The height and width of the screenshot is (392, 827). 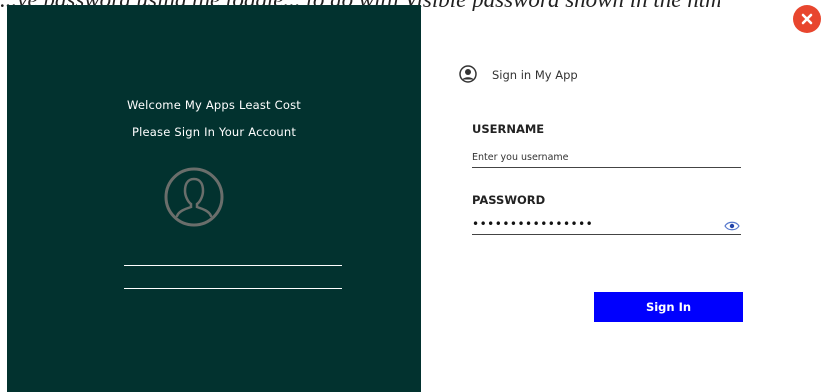 I want to click on form-title: Sign in My App, so click(x=535, y=75).